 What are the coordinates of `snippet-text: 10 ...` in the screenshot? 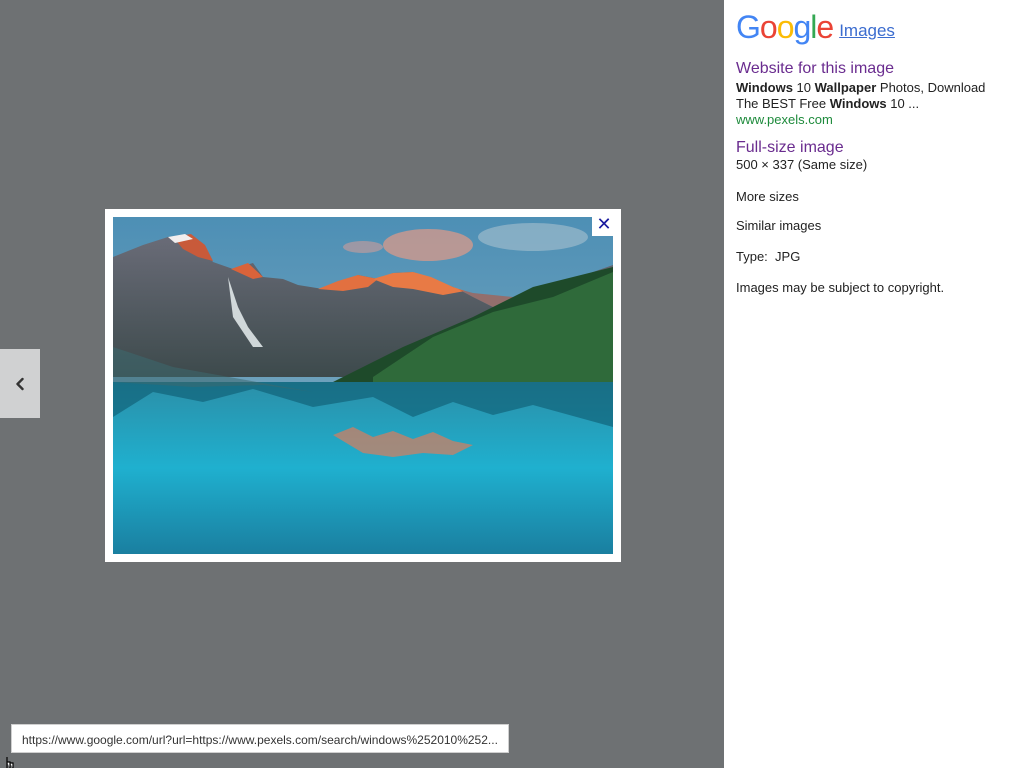 It's located at (903, 103).